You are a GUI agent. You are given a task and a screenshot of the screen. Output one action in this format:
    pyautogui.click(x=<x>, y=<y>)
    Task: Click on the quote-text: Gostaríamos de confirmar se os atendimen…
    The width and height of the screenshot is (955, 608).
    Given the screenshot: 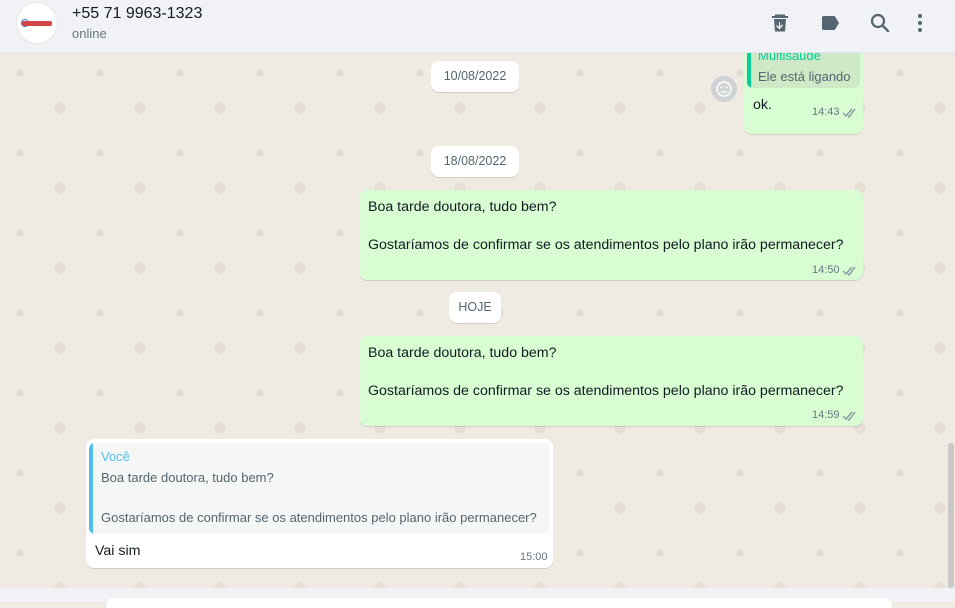 What is the action you would take?
    pyautogui.click(x=319, y=517)
    